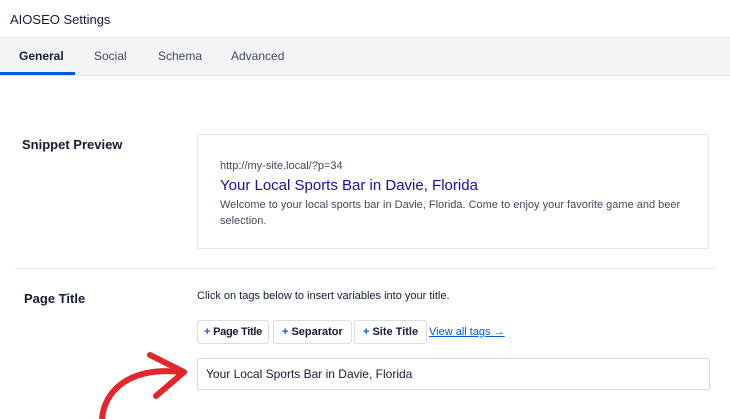 This screenshot has height=419, width=730. I want to click on header-title: AIOSEO Settings, so click(60, 19).